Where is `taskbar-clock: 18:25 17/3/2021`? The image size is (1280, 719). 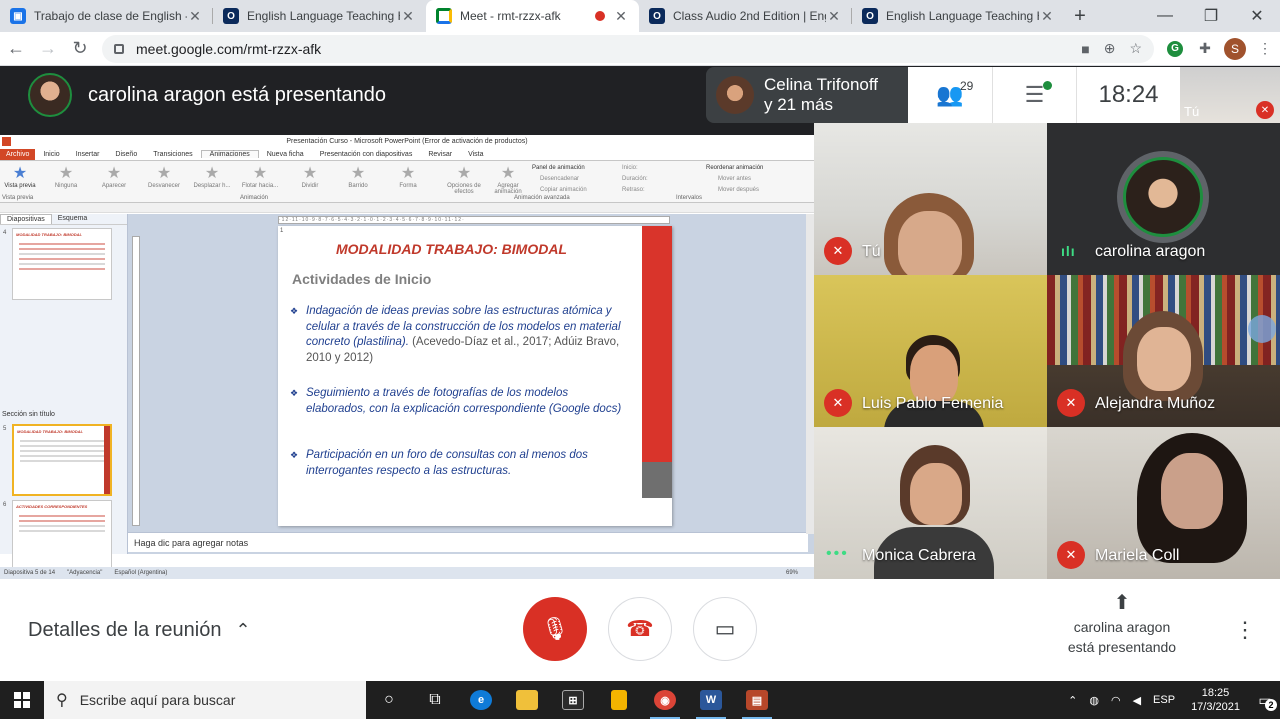 taskbar-clock: 18:25 17/3/2021 is located at coordinates (1215, 700).